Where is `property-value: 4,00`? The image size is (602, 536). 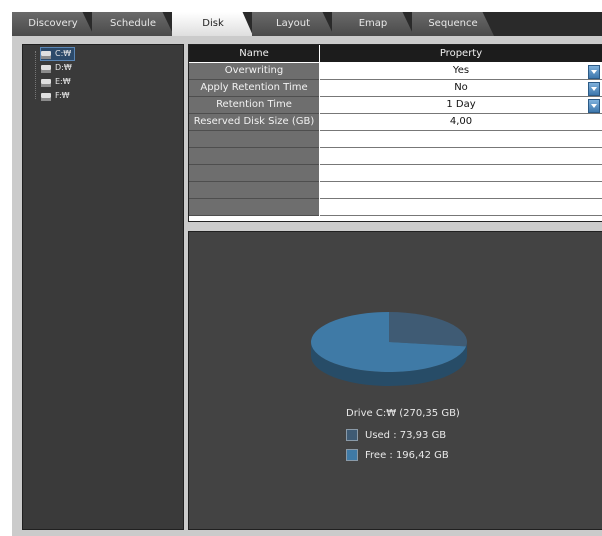
property-value: 4,00 is located at coordinates (461, 121).